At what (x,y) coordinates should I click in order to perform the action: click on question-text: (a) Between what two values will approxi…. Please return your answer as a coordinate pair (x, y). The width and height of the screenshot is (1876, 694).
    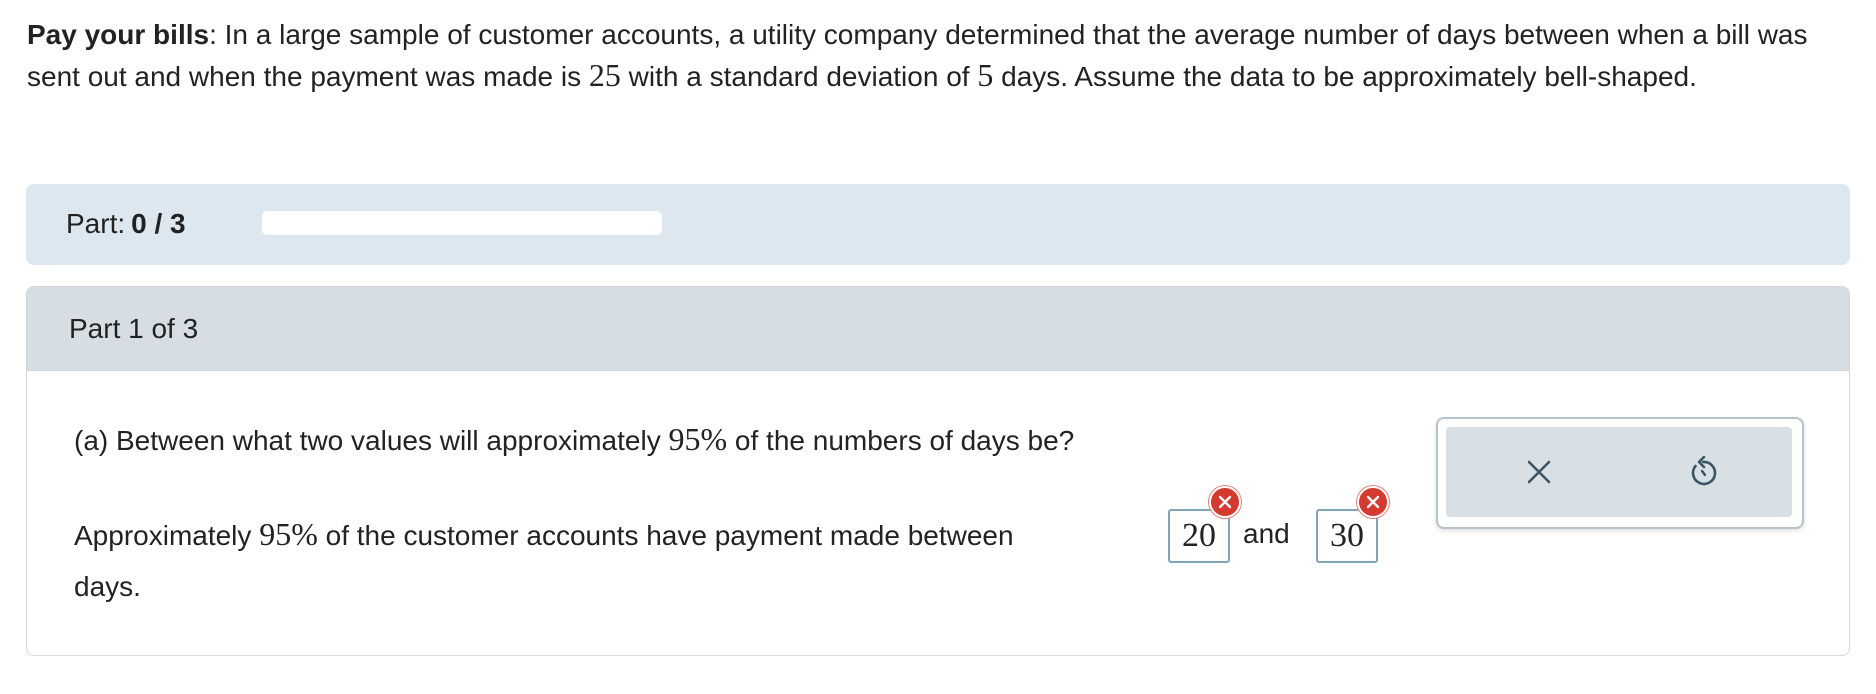
    Looking at the image, I should click on (574, 440).